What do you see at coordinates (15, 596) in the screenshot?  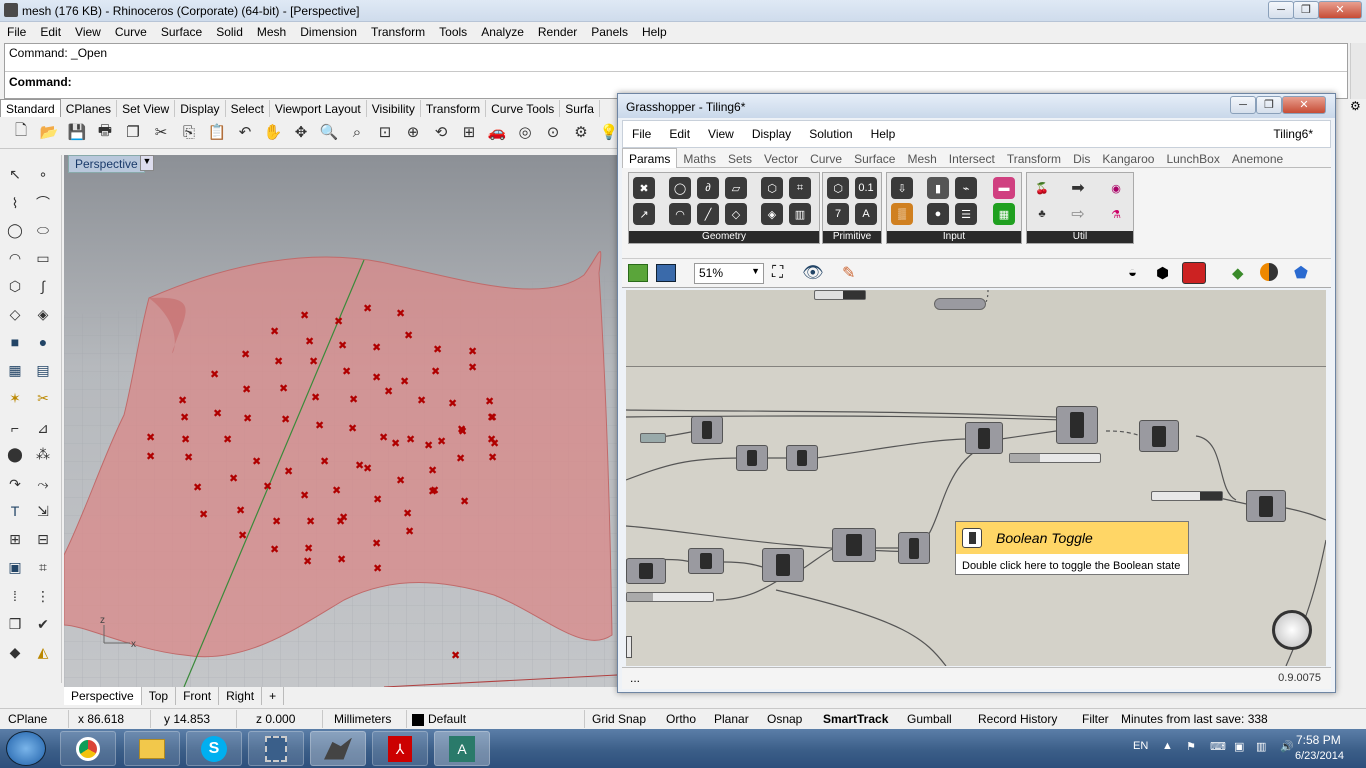 I see `array-grid-icon: ⁞` at bounding box center [15, 596].